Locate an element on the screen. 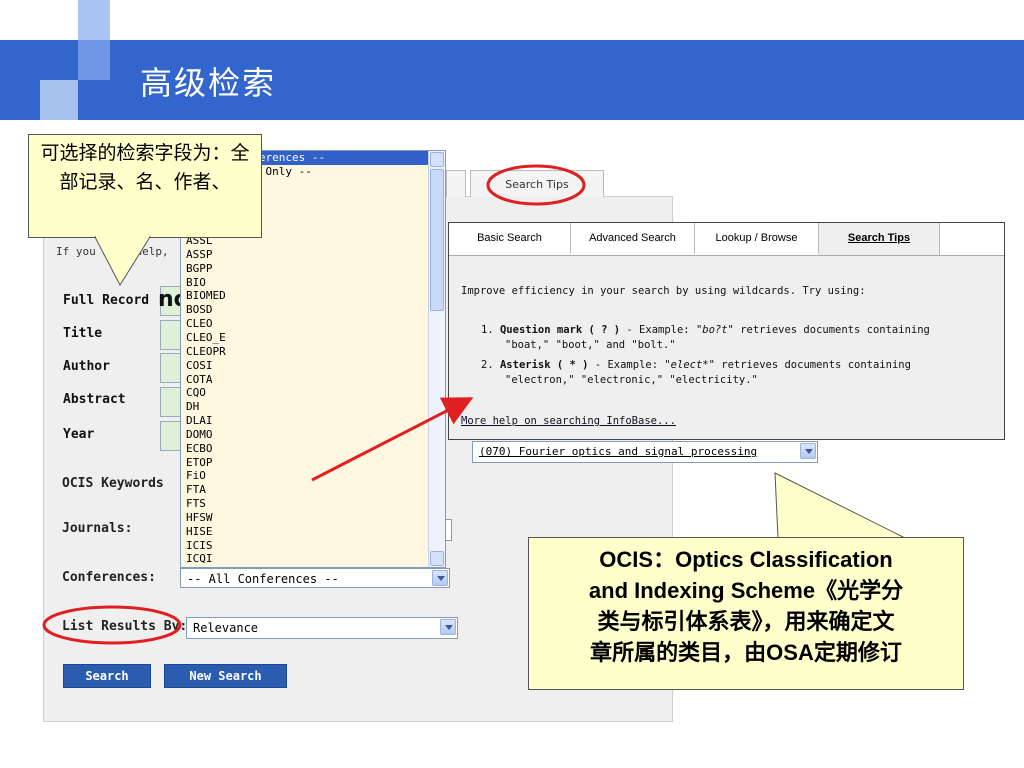 The height and width of the screenshot is (768, 1024). highlight-ellipse-list-results is located at coordinates (112, 625).